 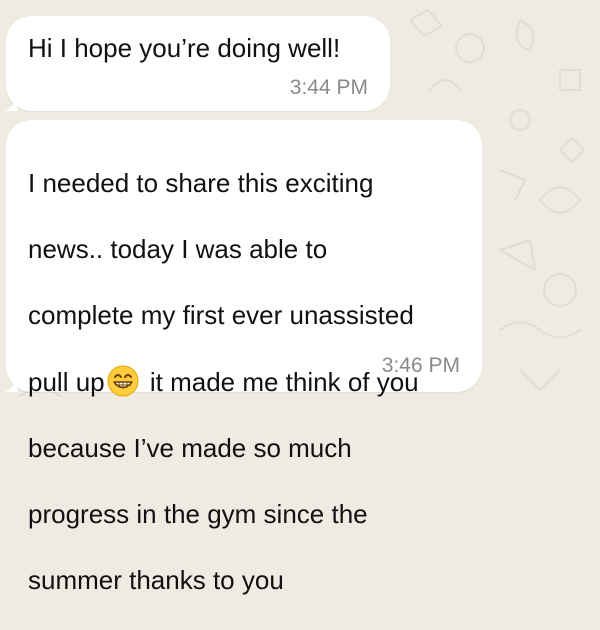 What do you see at coordinates (420, 365) in the screenshot?
I see `message-timestamp: 3:46 PM` at bounding box center [420, 365].